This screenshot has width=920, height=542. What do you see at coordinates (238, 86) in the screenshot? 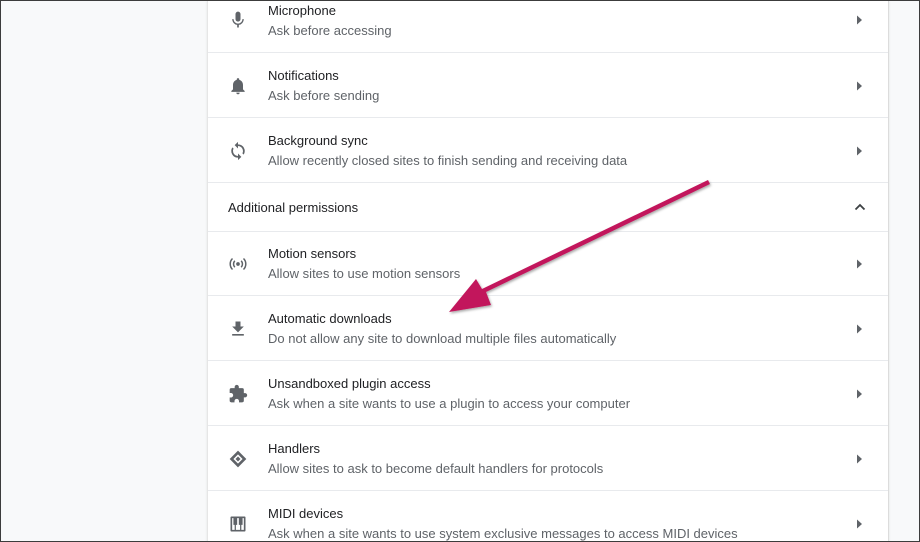
I see `bell-icon` at bounding box center [238, 86].